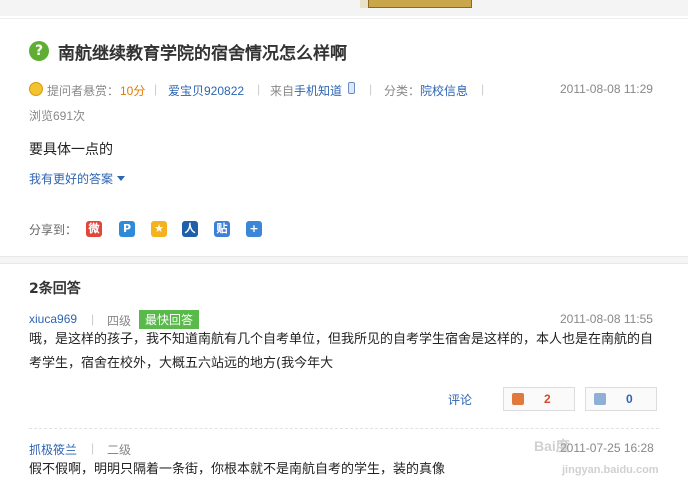 The width and height of the screenshot is (688, 496). I want to click on answer-time: 2011-07-25 16:28, so click(607, 448).